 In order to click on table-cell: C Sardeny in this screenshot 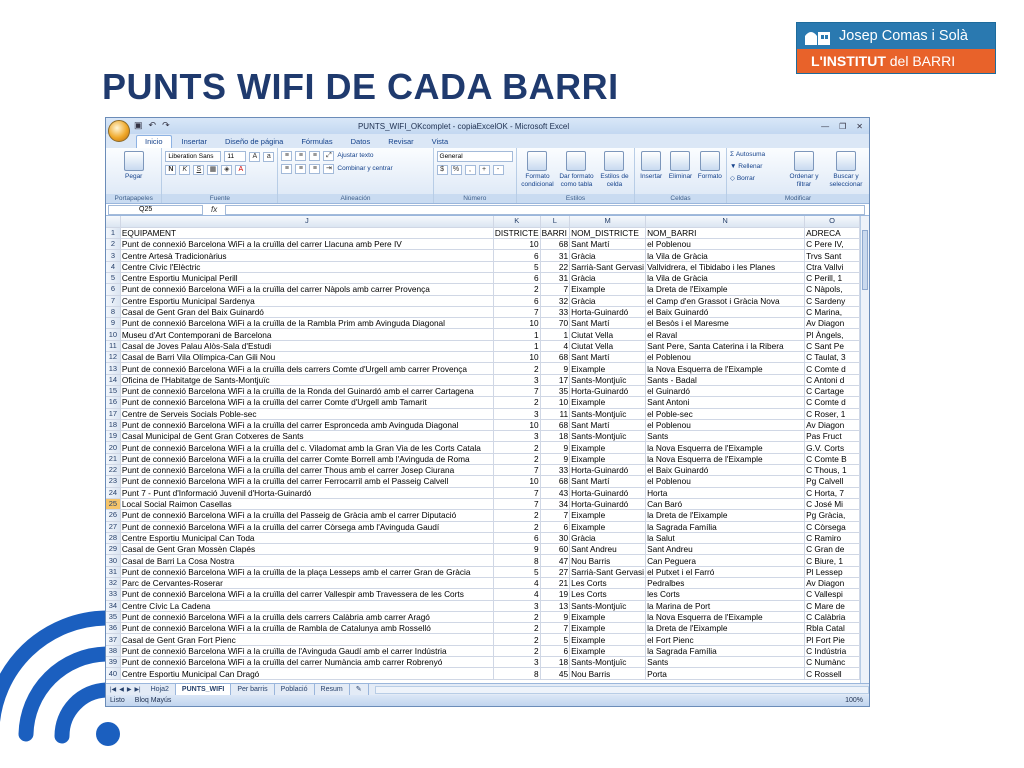, I will do `click(832, 301)`.